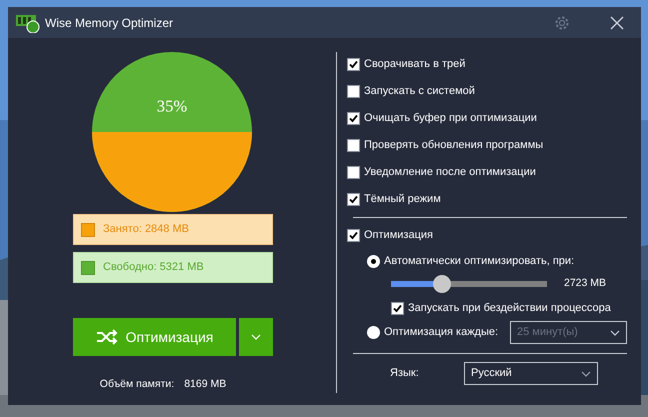 This screenshot has width=648, height=417. Describe the element at coordinates (479, 261) in the screenshot. I see `option-label: Автоматически оптимизировать, при:` at that location.